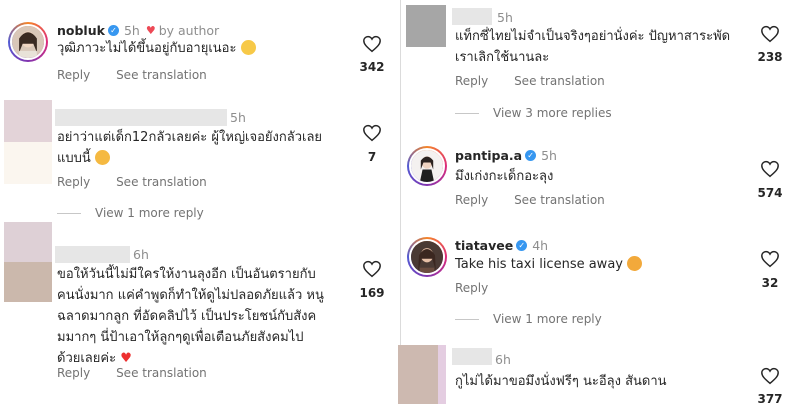 The height and width of the screenshot is (404, 800). I want to click on sweat-smile-emoji-icon, so click(248, 47).